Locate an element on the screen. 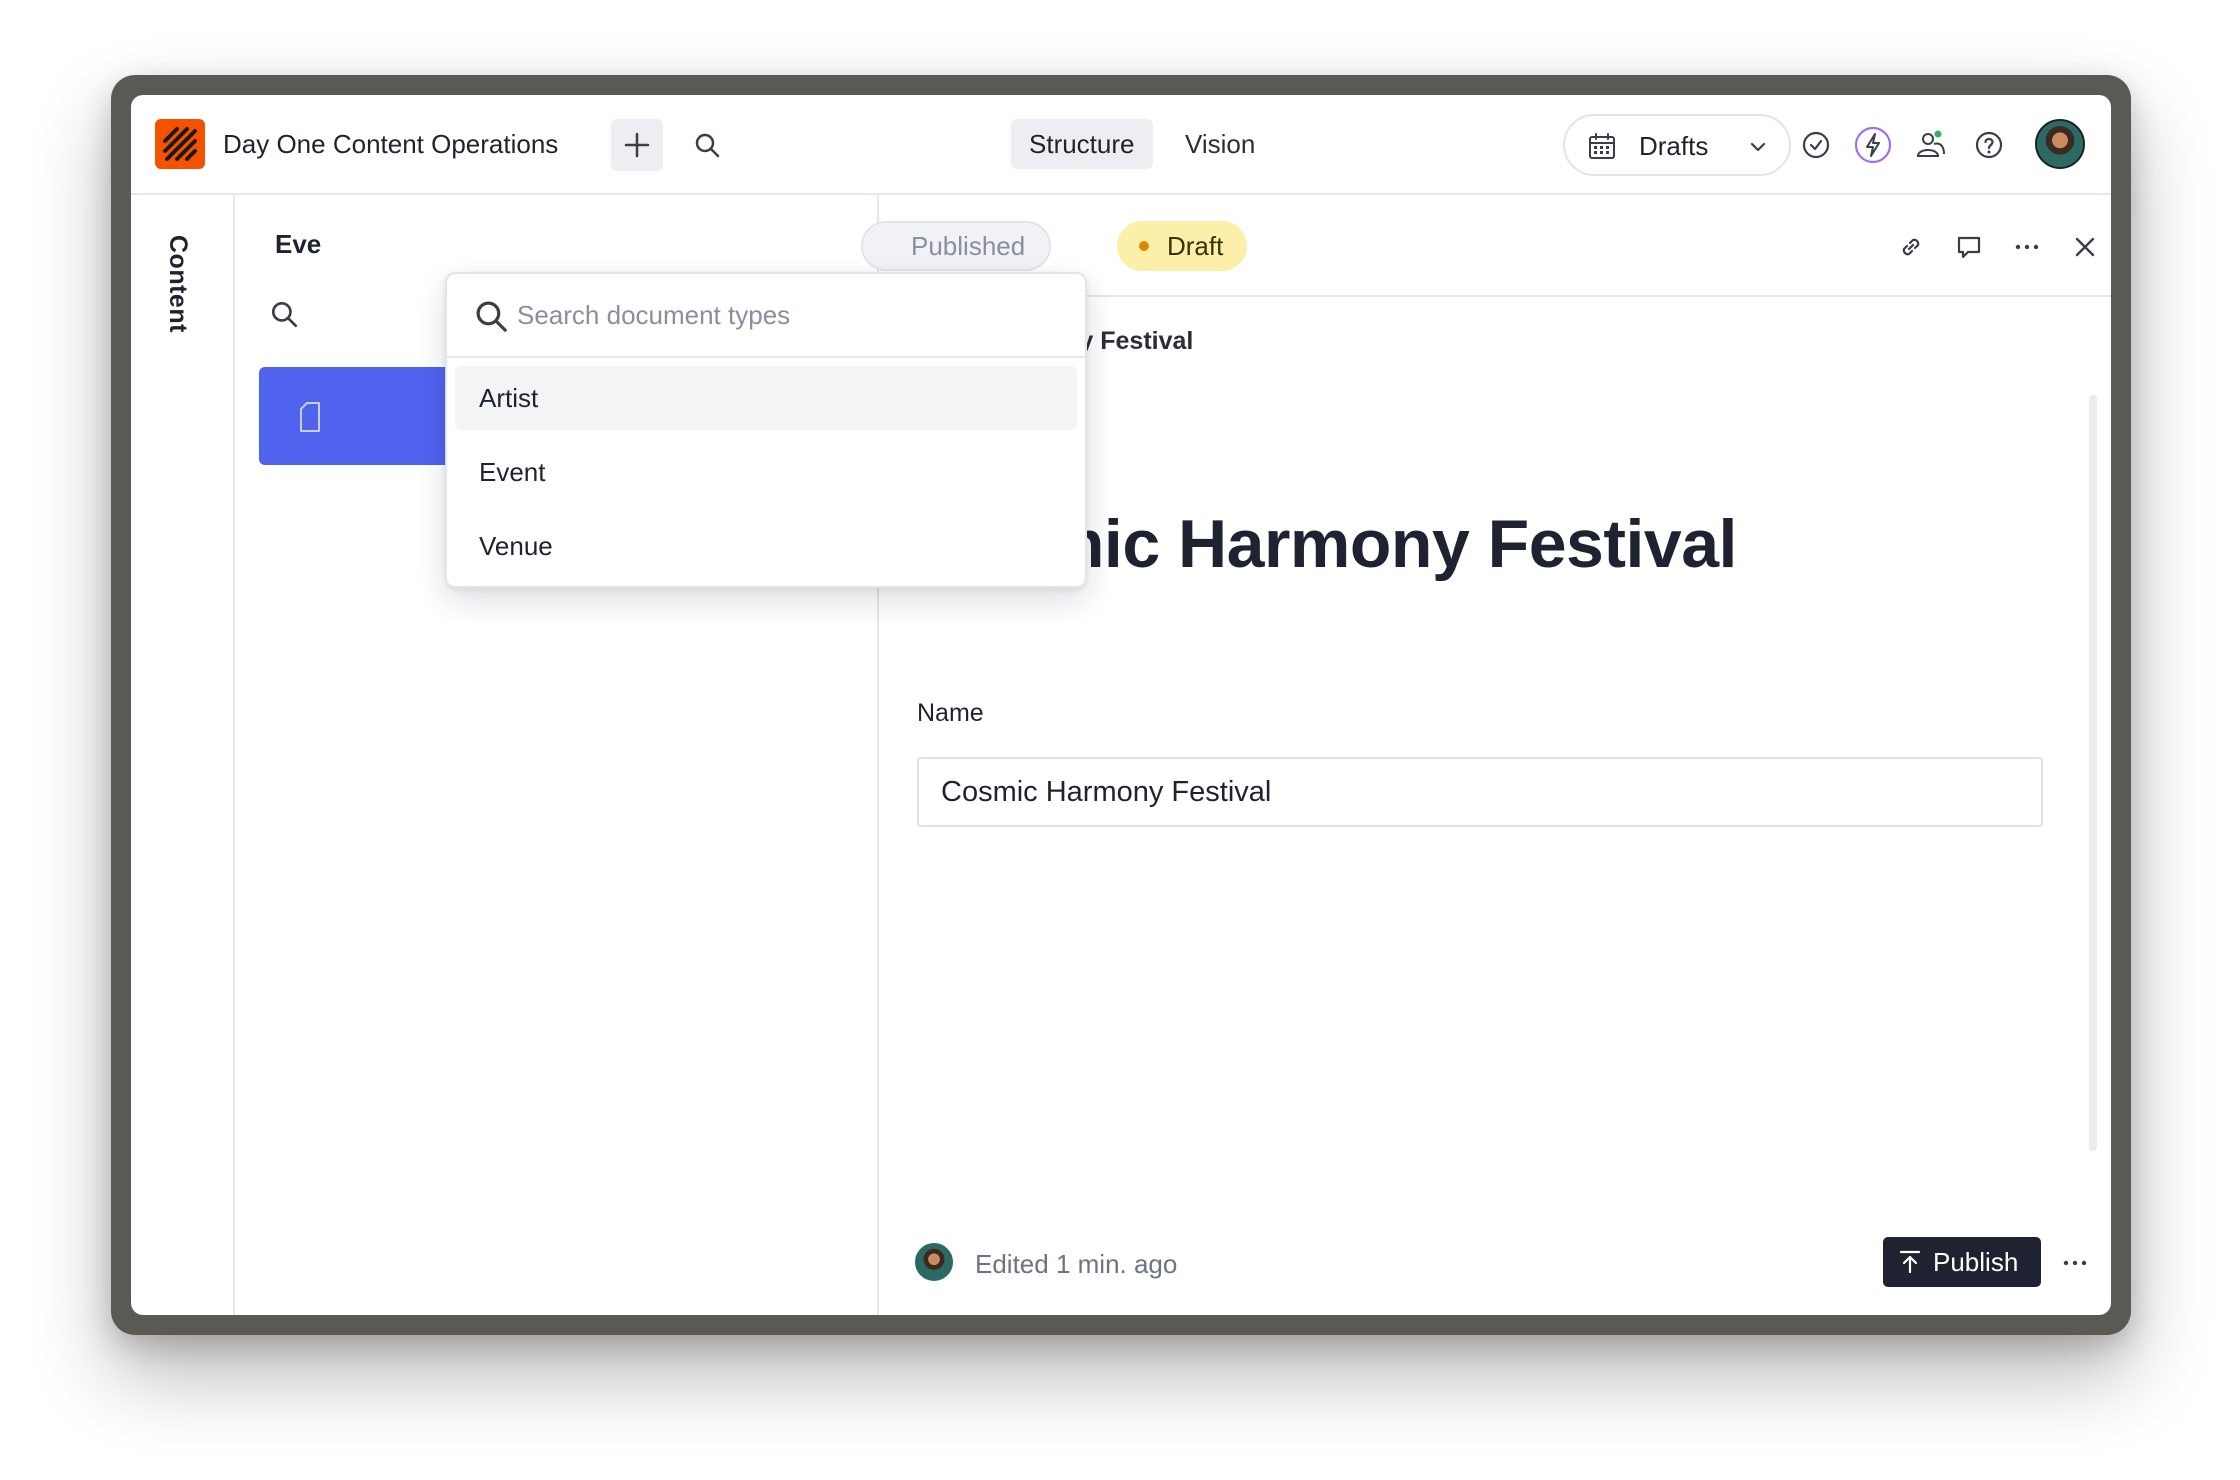  plus-icon is located at coordinates (637, 145).